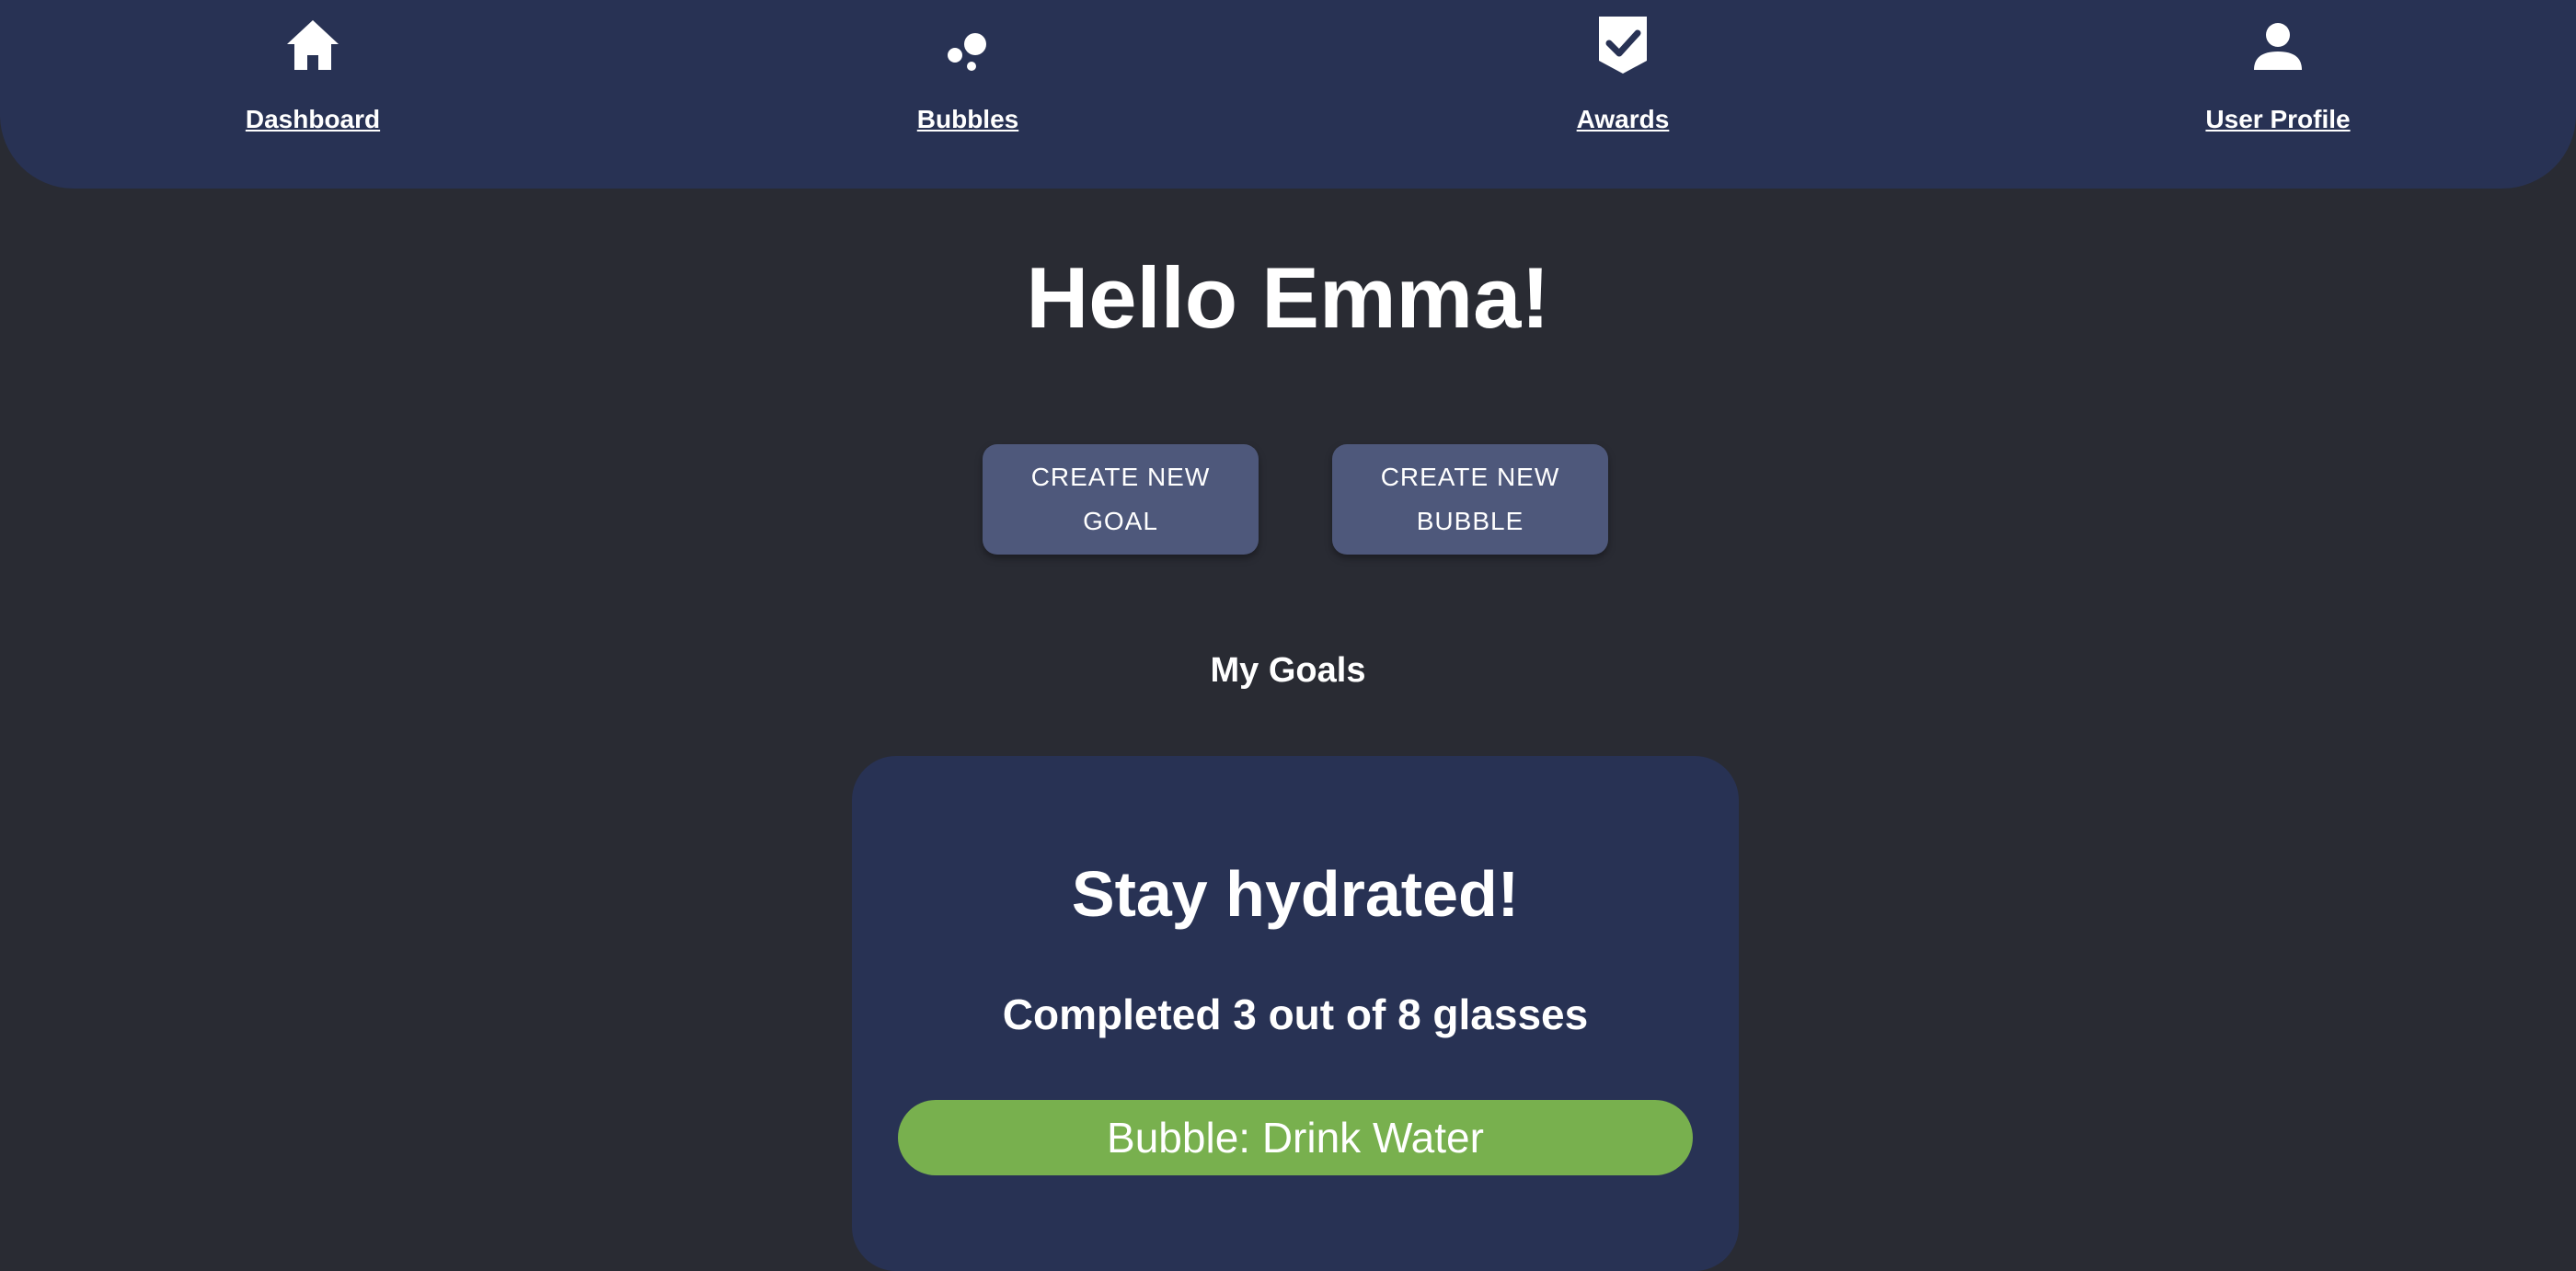  I want to click on nav-label-dashboard: Dashboard, so click(313, 119).